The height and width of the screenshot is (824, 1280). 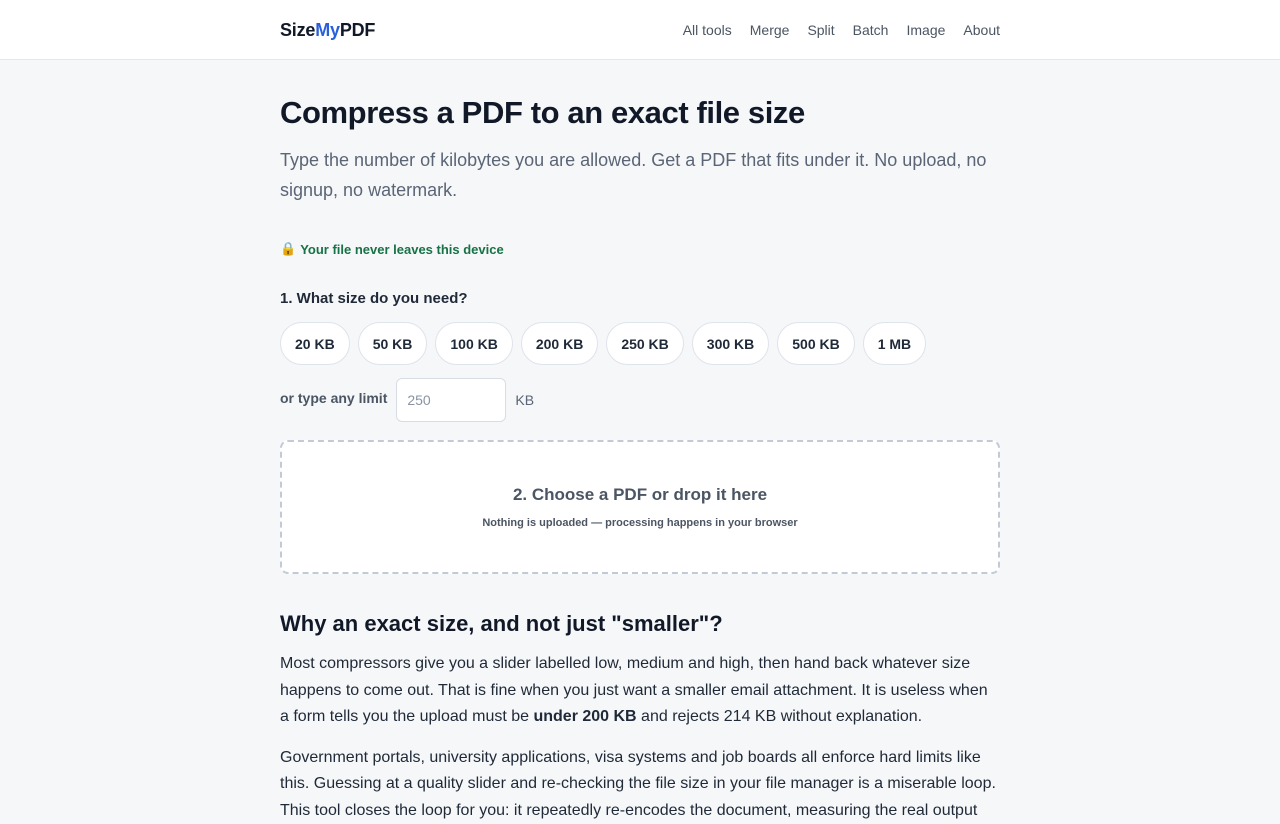 What do you see at coordinates (894, 343) in the screenshot?
I see `size-preset-1mb: 1 MB` at bounding box center [894, 343].